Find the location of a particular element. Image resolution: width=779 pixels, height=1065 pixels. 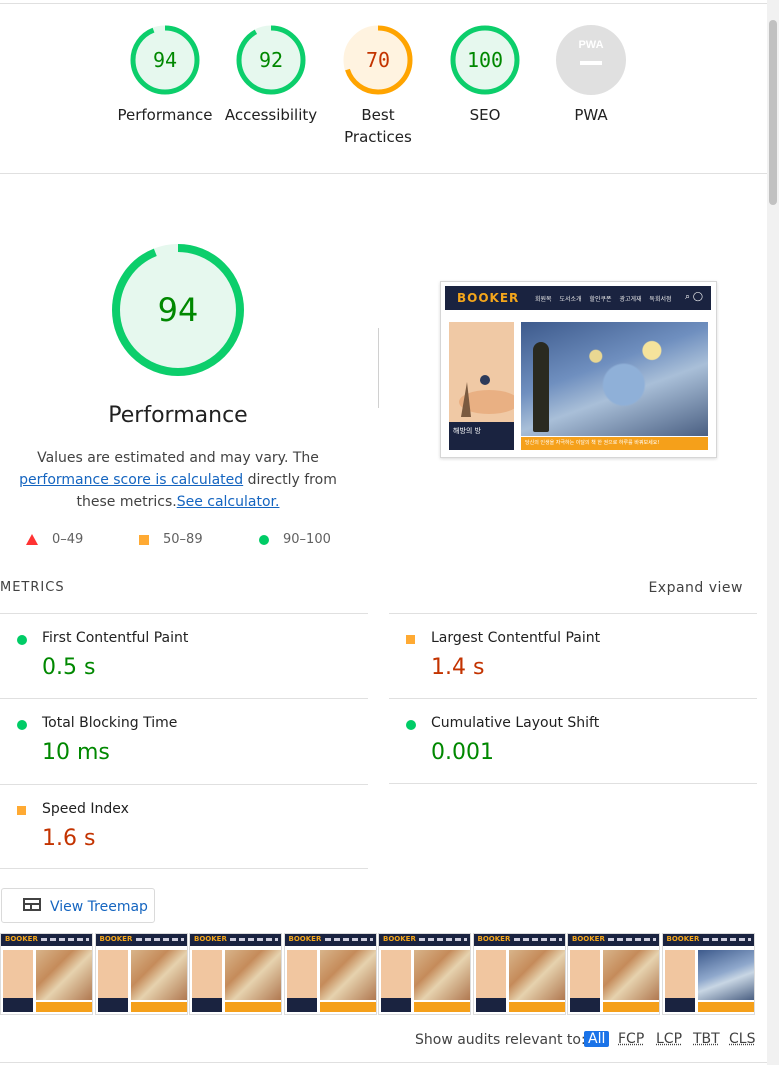

pwa-badge-icon: PWA is located at coordinates (591, 60).